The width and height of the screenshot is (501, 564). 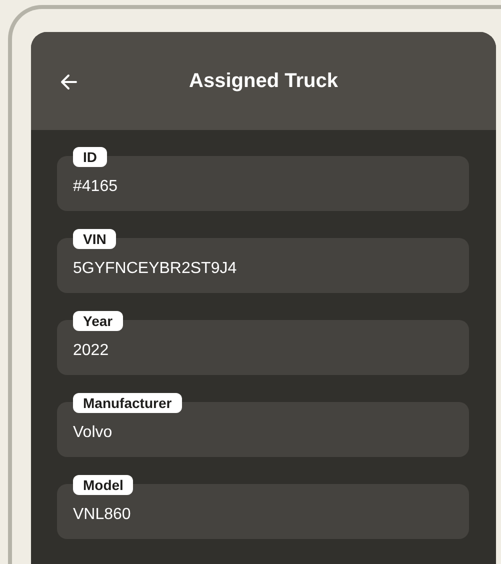 I want to click on field-value: VNL860, so click(x=102, y=515).